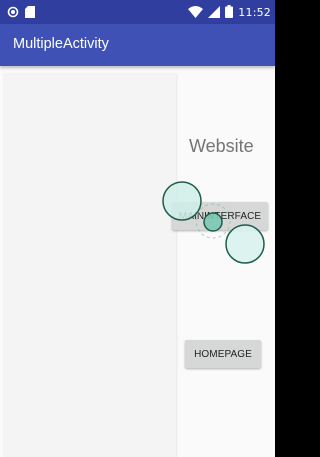 The image size is (320, 457). Describe the element at coordinates (254, 12) in the screenshot. I see `status-time: 11:52` at that location.